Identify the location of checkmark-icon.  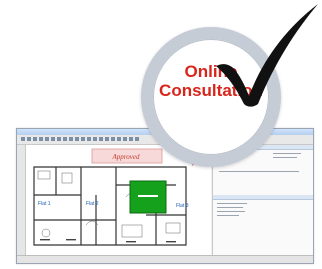
(267, 55).